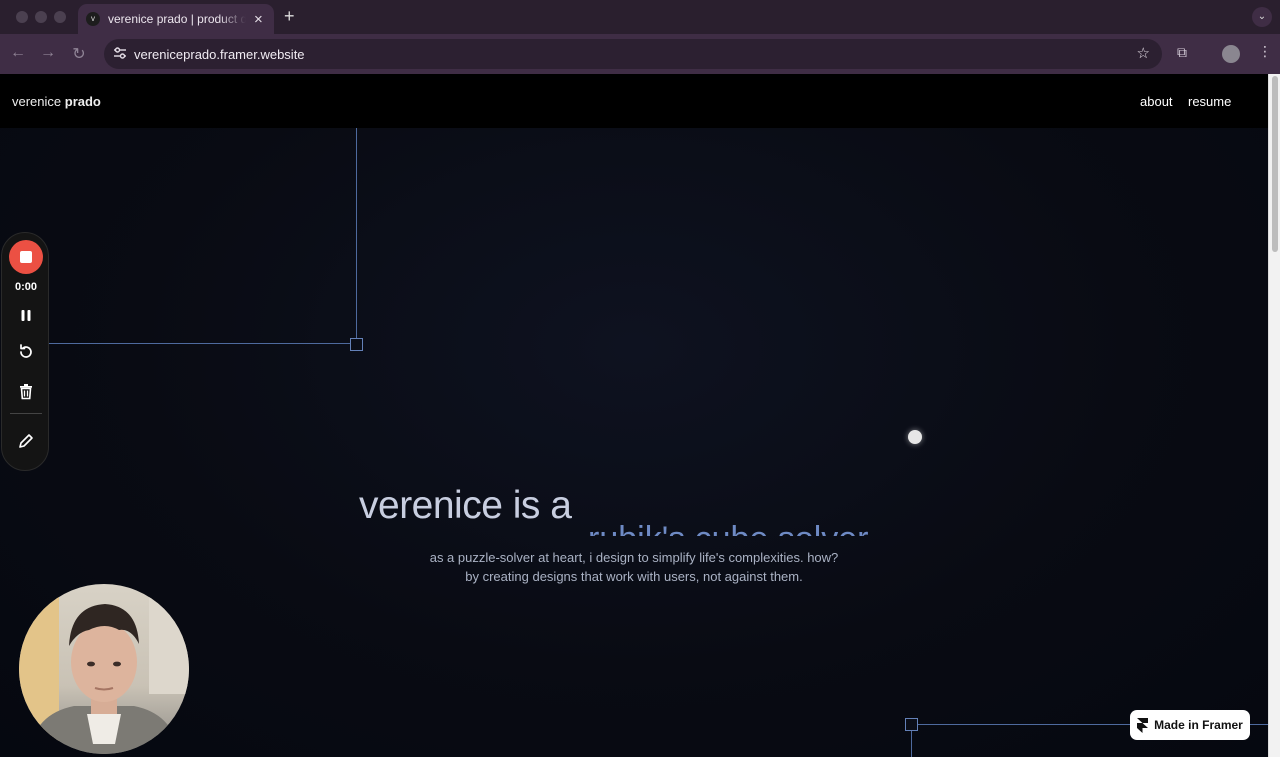 The height and width of the screenshot is (757, 1280). Describe the element at coordinates (26, 441) in the screenshot. I see `pencil-icon` at that location.